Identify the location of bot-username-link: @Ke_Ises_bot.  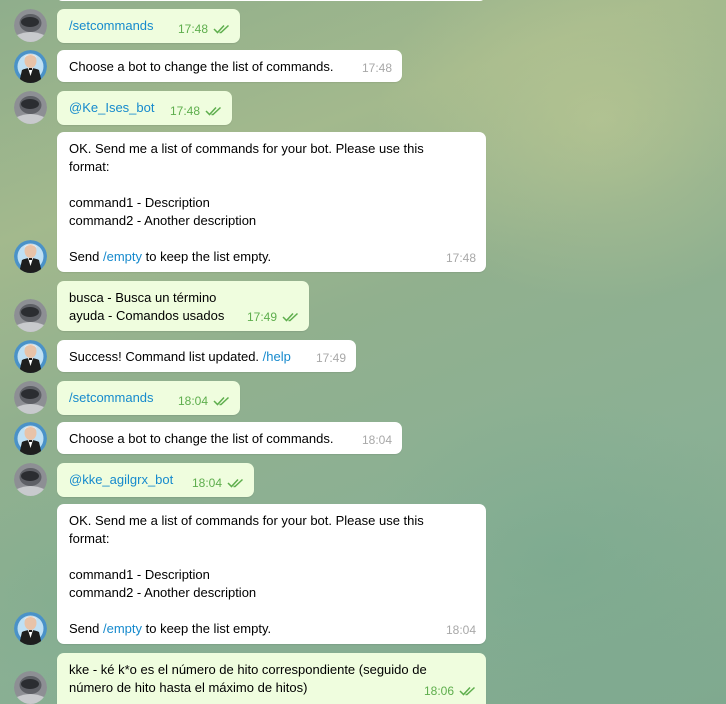
(111, 107).